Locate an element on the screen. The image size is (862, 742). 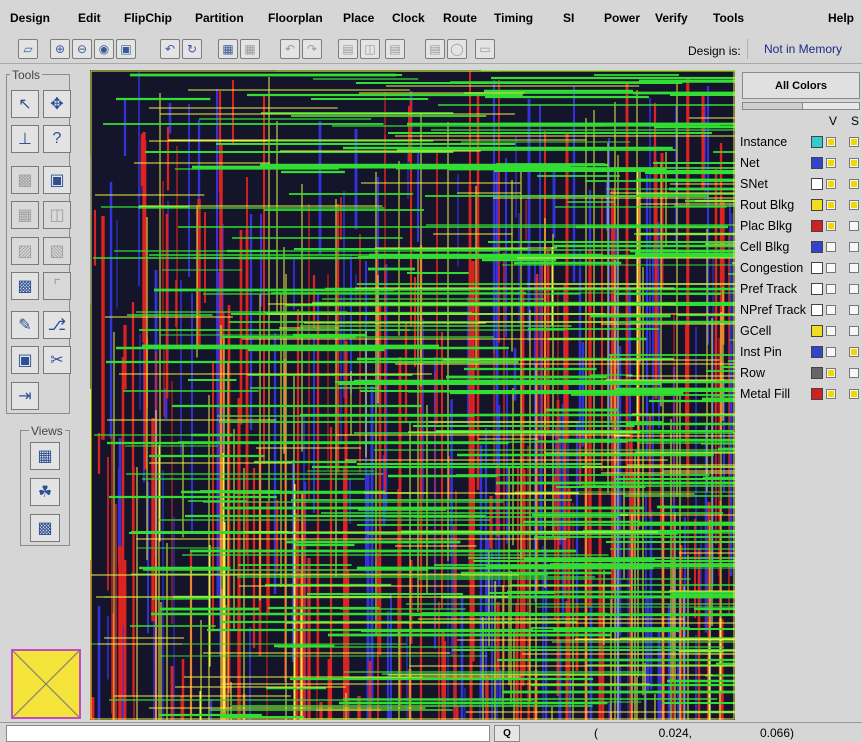
layer-row: Inst Pin is located at coordinates (800, 352).